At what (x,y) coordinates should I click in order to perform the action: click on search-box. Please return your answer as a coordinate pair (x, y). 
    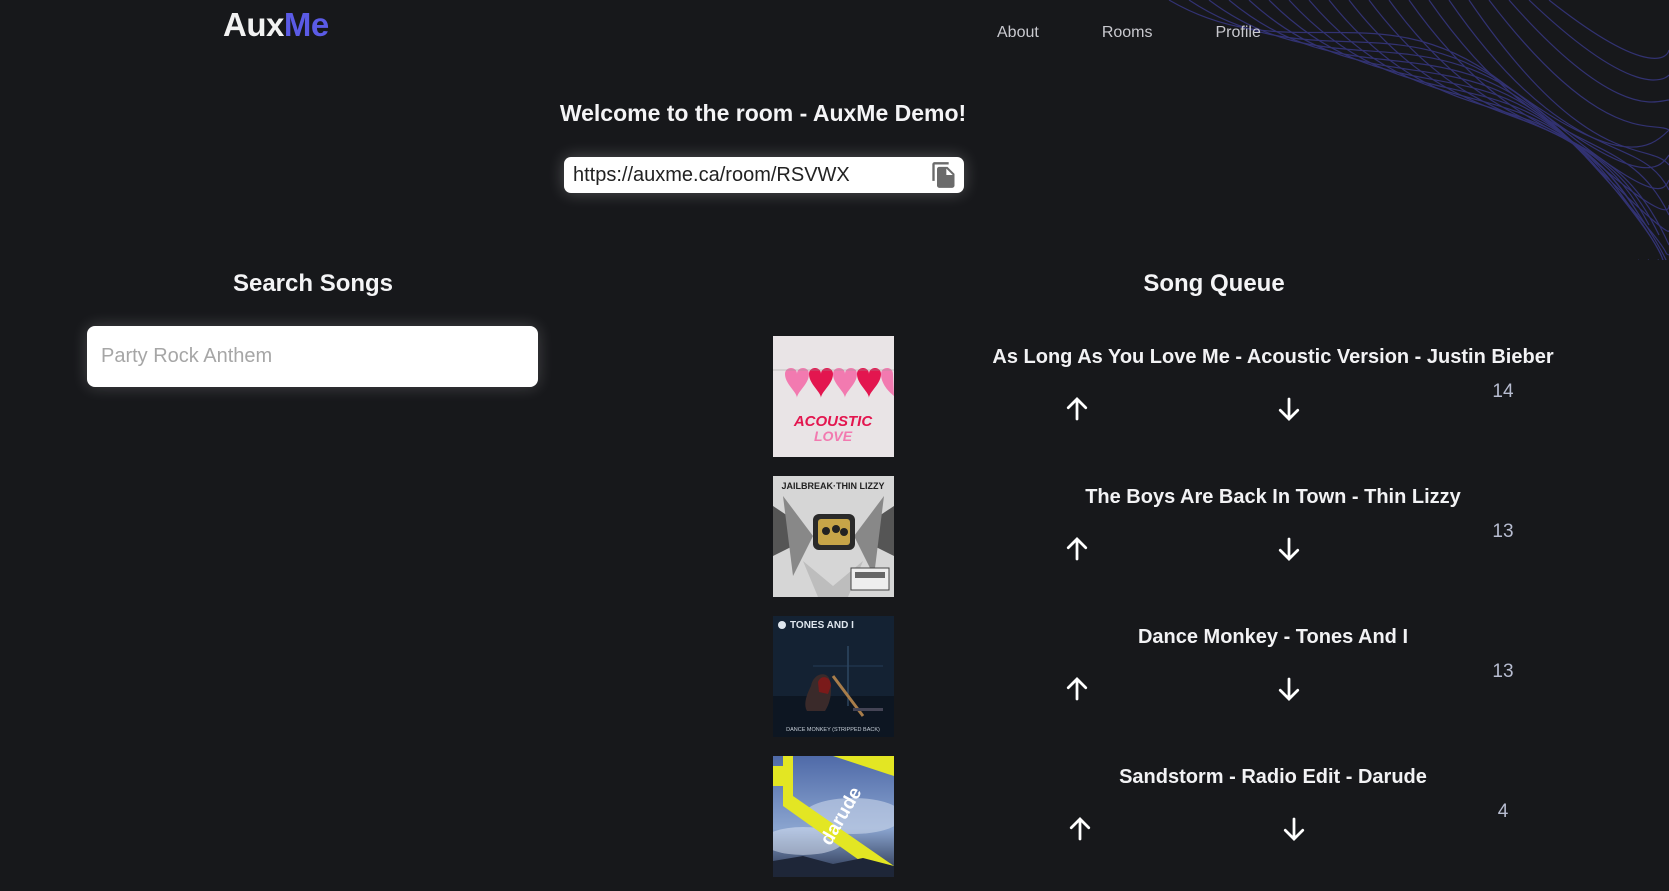
    Looking at the image, I should click on (312, 356).